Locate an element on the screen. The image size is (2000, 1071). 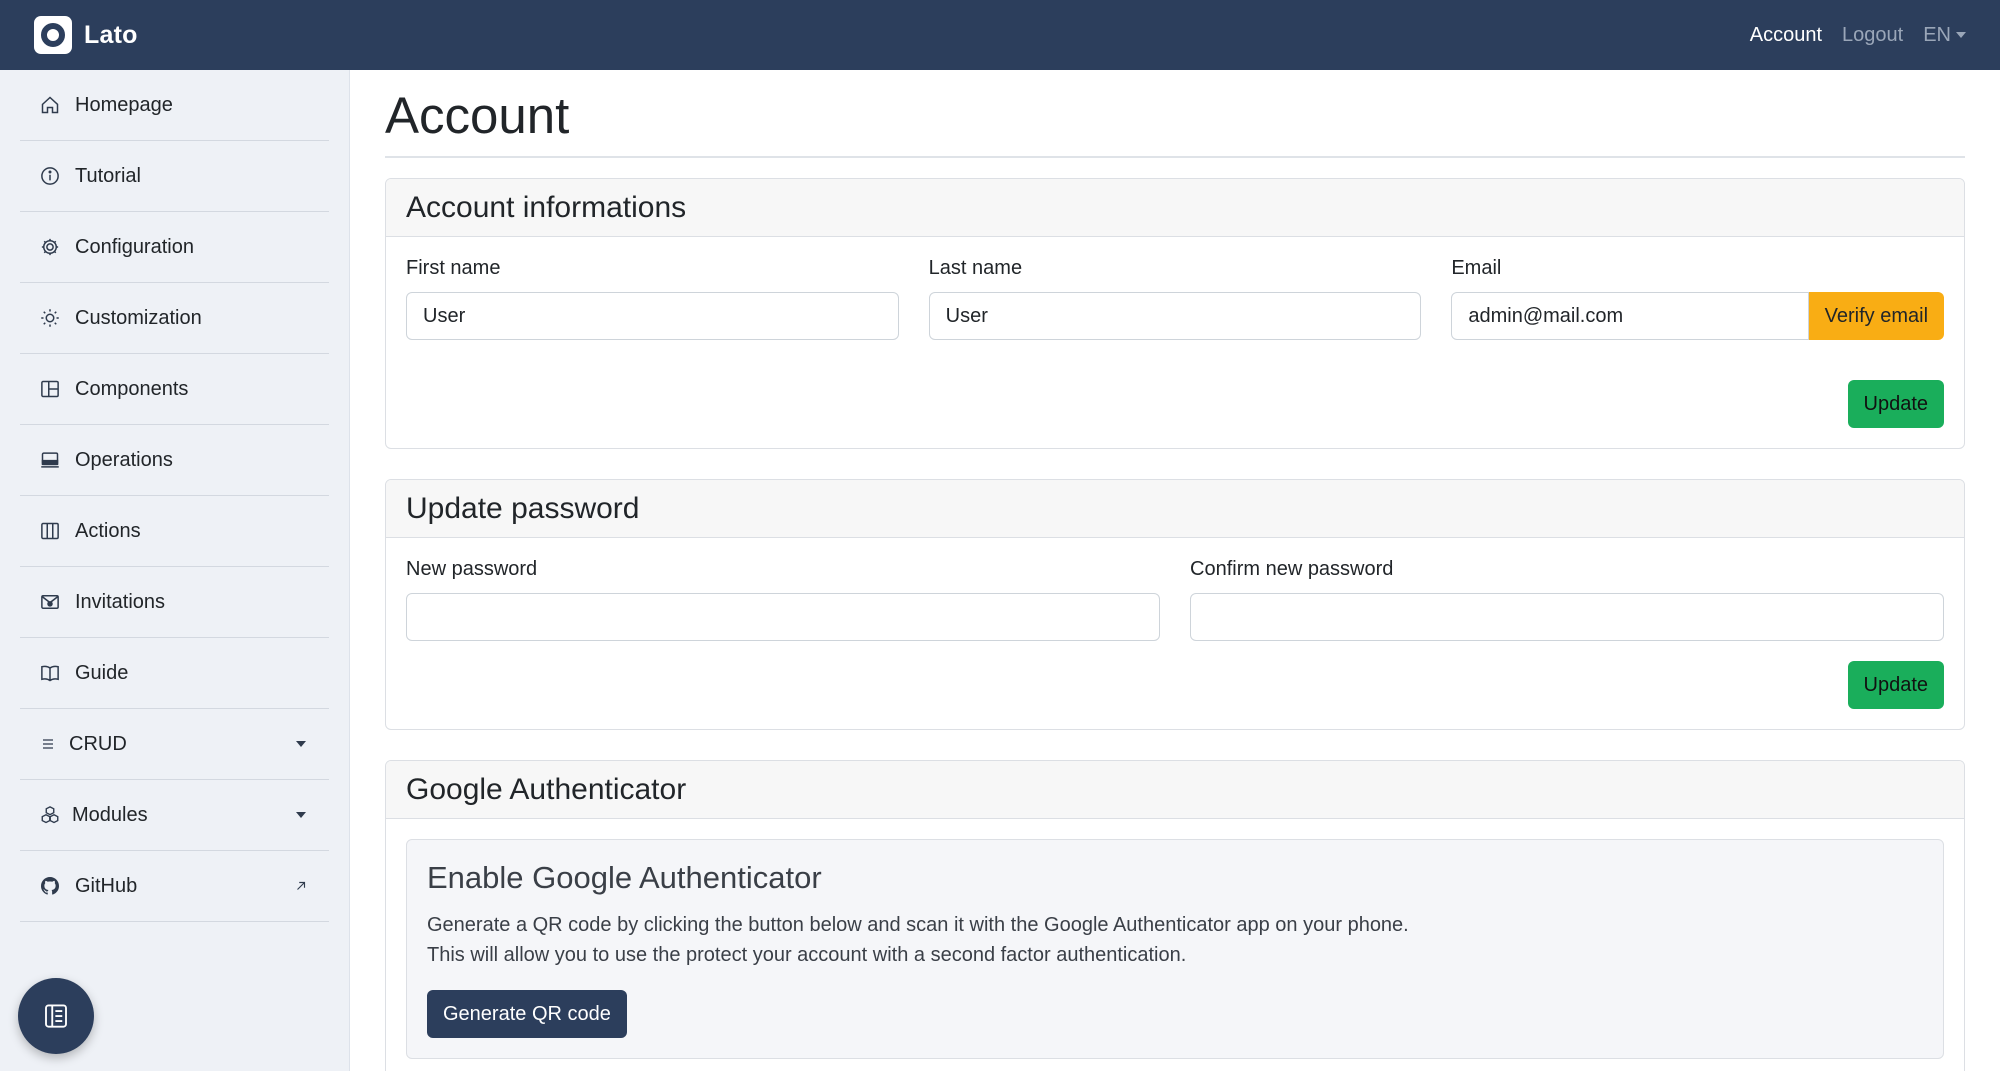
generate-qr-code-button: Generate QR code is located at coordinates (527, 1014).